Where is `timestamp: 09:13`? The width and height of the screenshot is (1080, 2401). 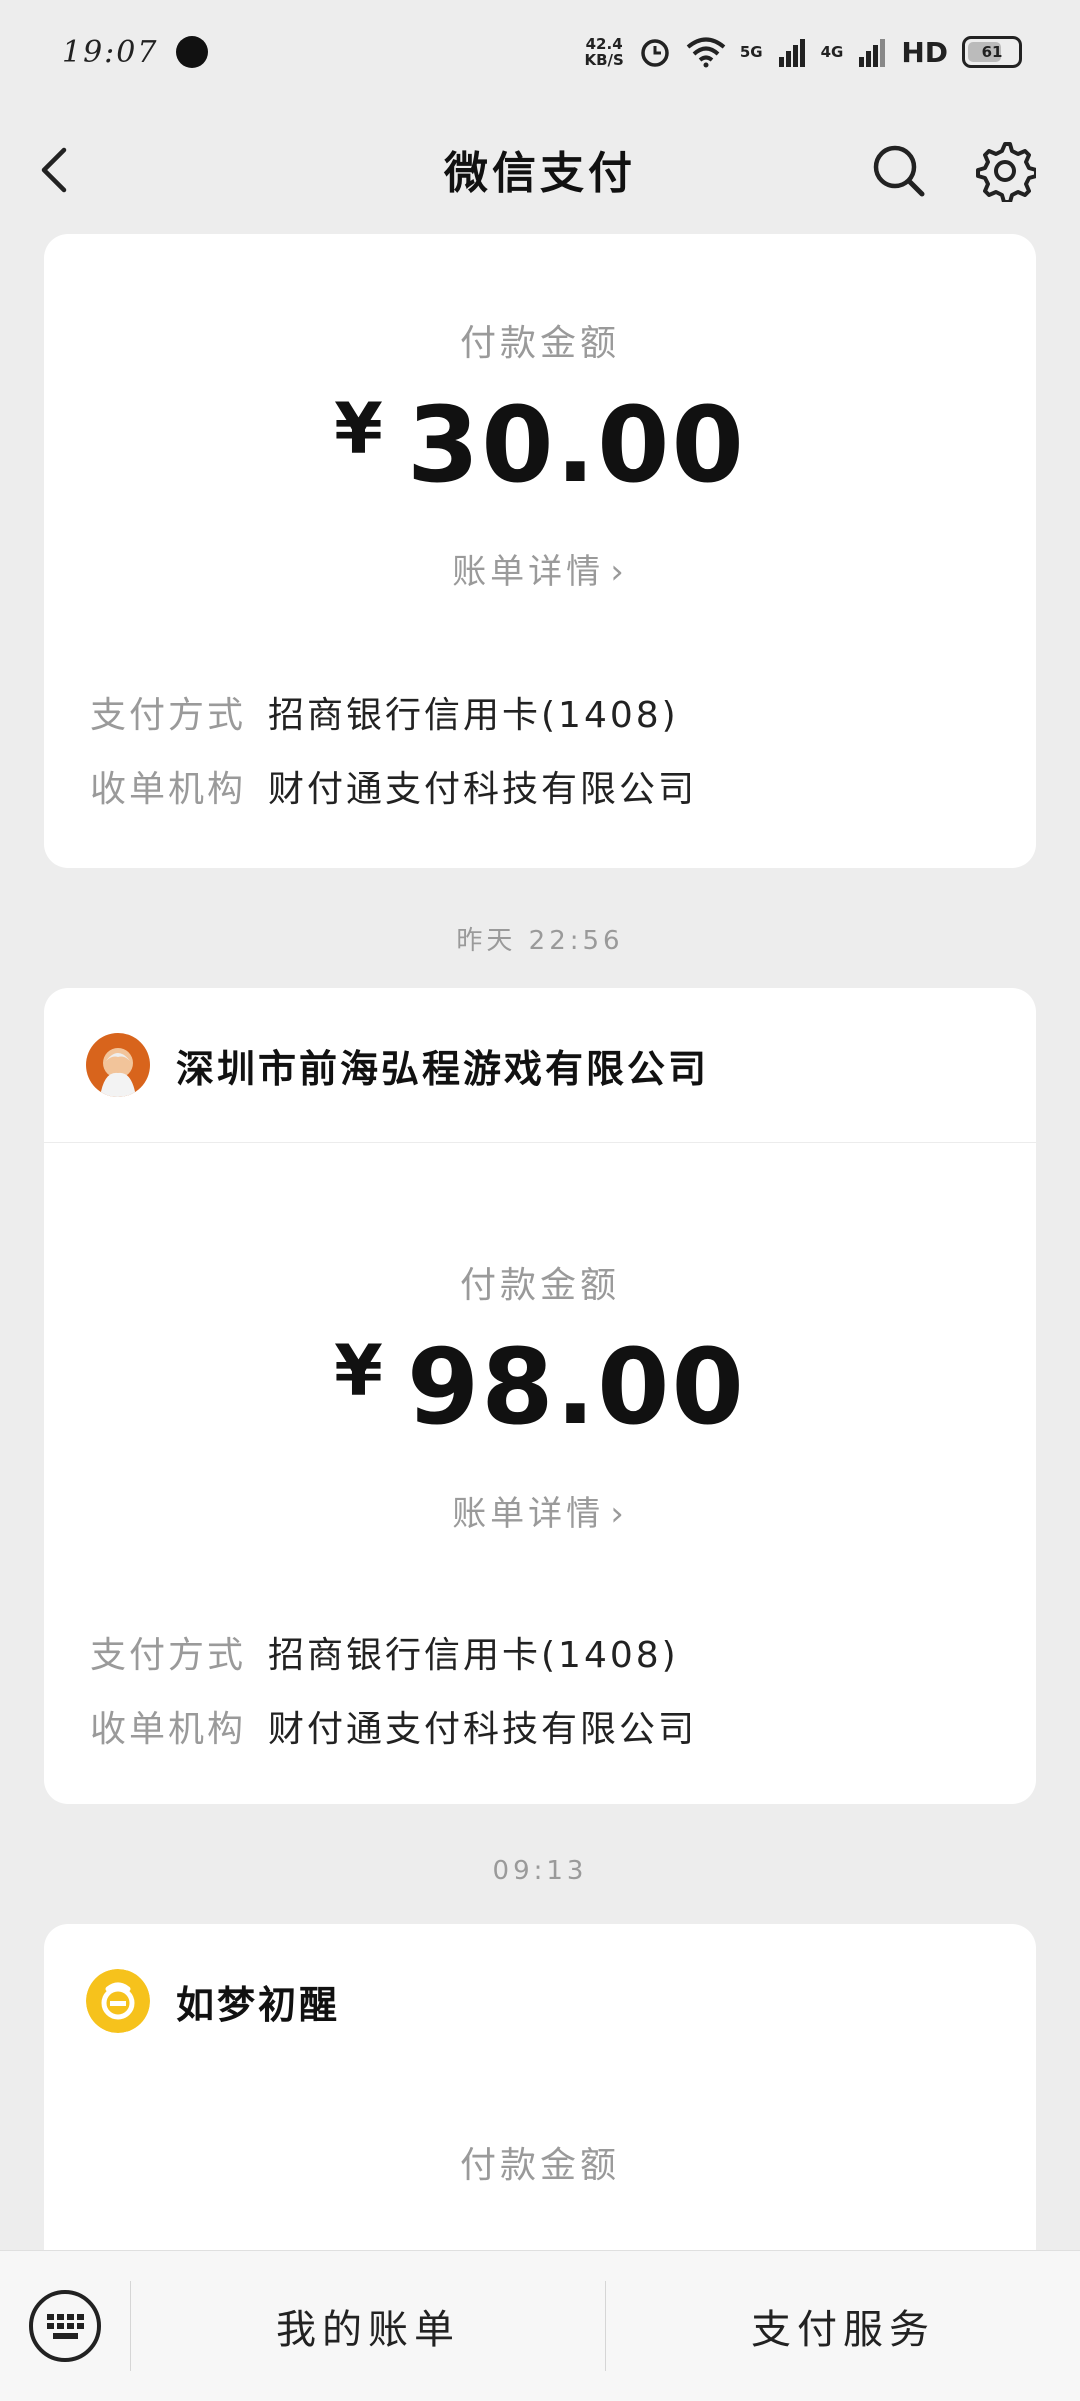
timestamp: 09:13 is located at coordinates (540, 1871).